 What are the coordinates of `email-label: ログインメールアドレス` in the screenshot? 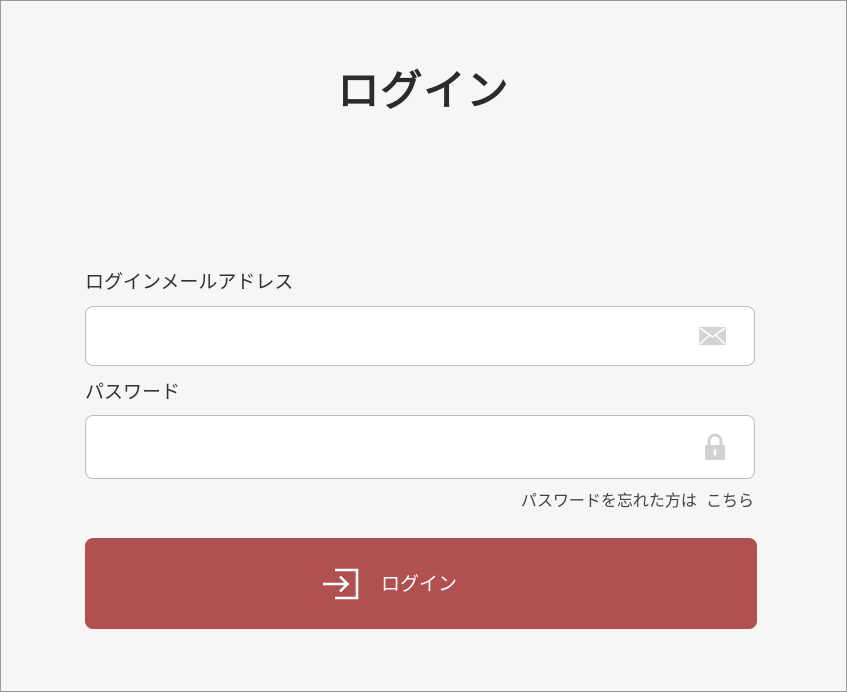 It's located at (189, 282).